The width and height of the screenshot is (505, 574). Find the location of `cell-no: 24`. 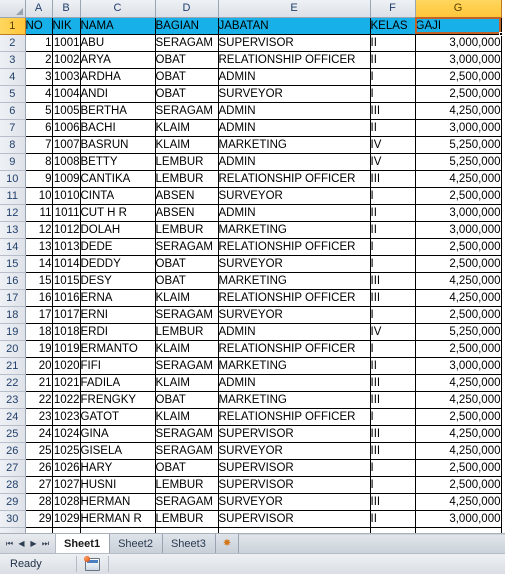

cell-no: 24 is located at coordinates (38, 434).